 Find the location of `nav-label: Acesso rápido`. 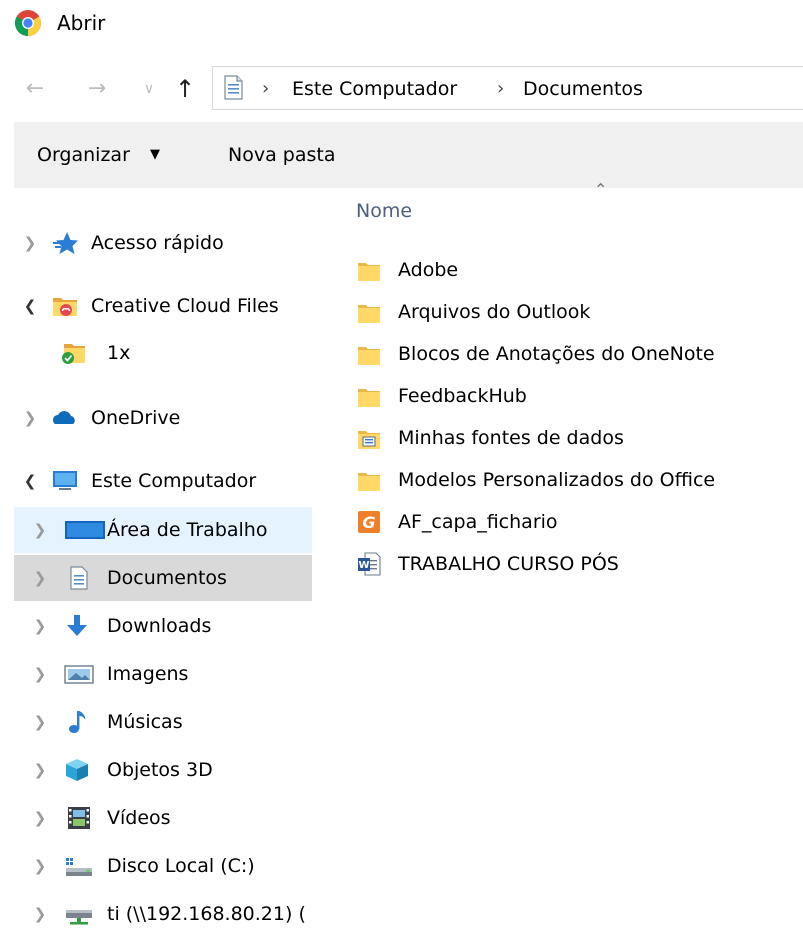

nav-label: Acesso rápido is located at coordinates (157, 243).